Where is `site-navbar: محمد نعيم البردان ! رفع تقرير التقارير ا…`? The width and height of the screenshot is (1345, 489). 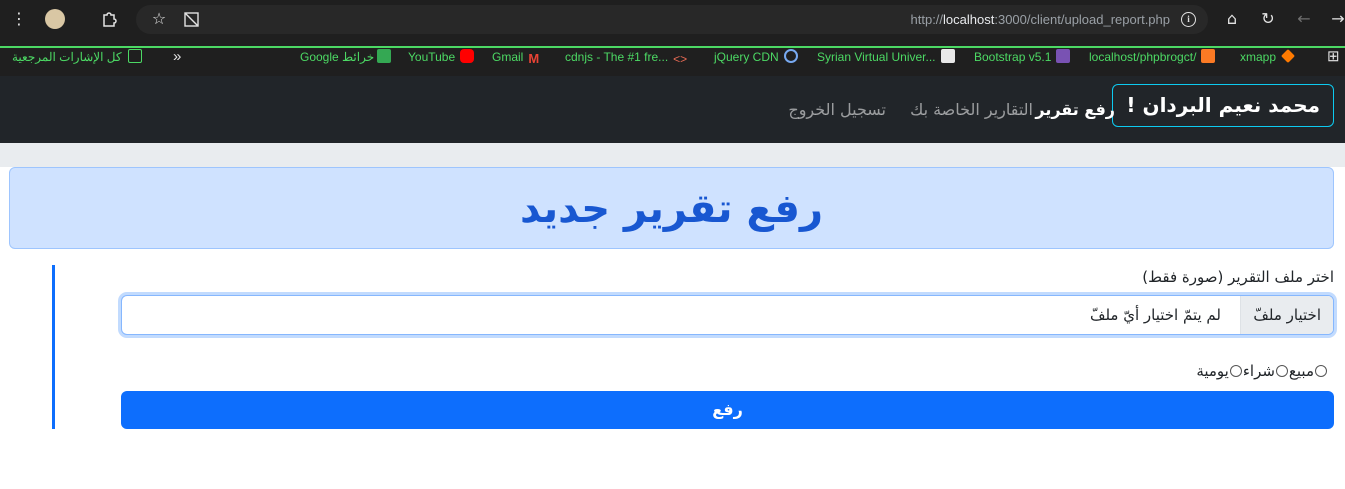 site-navbar: محمد نعيم البردان ! رفع تقرير التقارير ا… is located at coordinates (672, 109).